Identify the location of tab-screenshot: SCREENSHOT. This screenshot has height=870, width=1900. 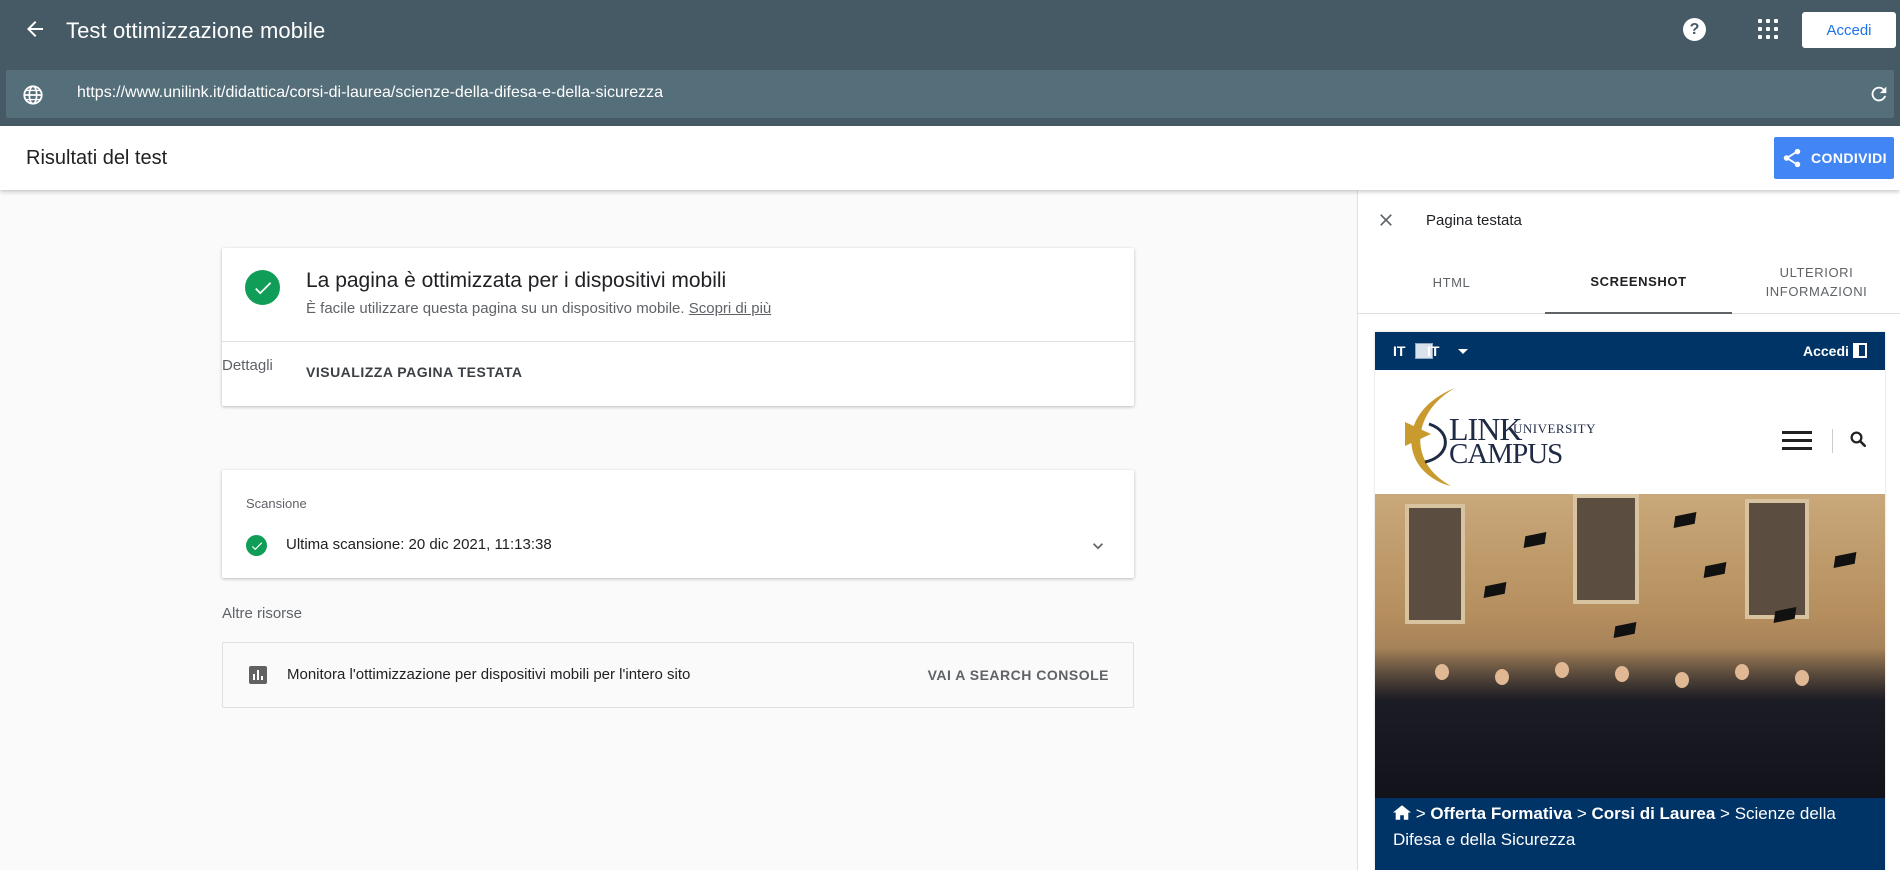
(1638, 282).